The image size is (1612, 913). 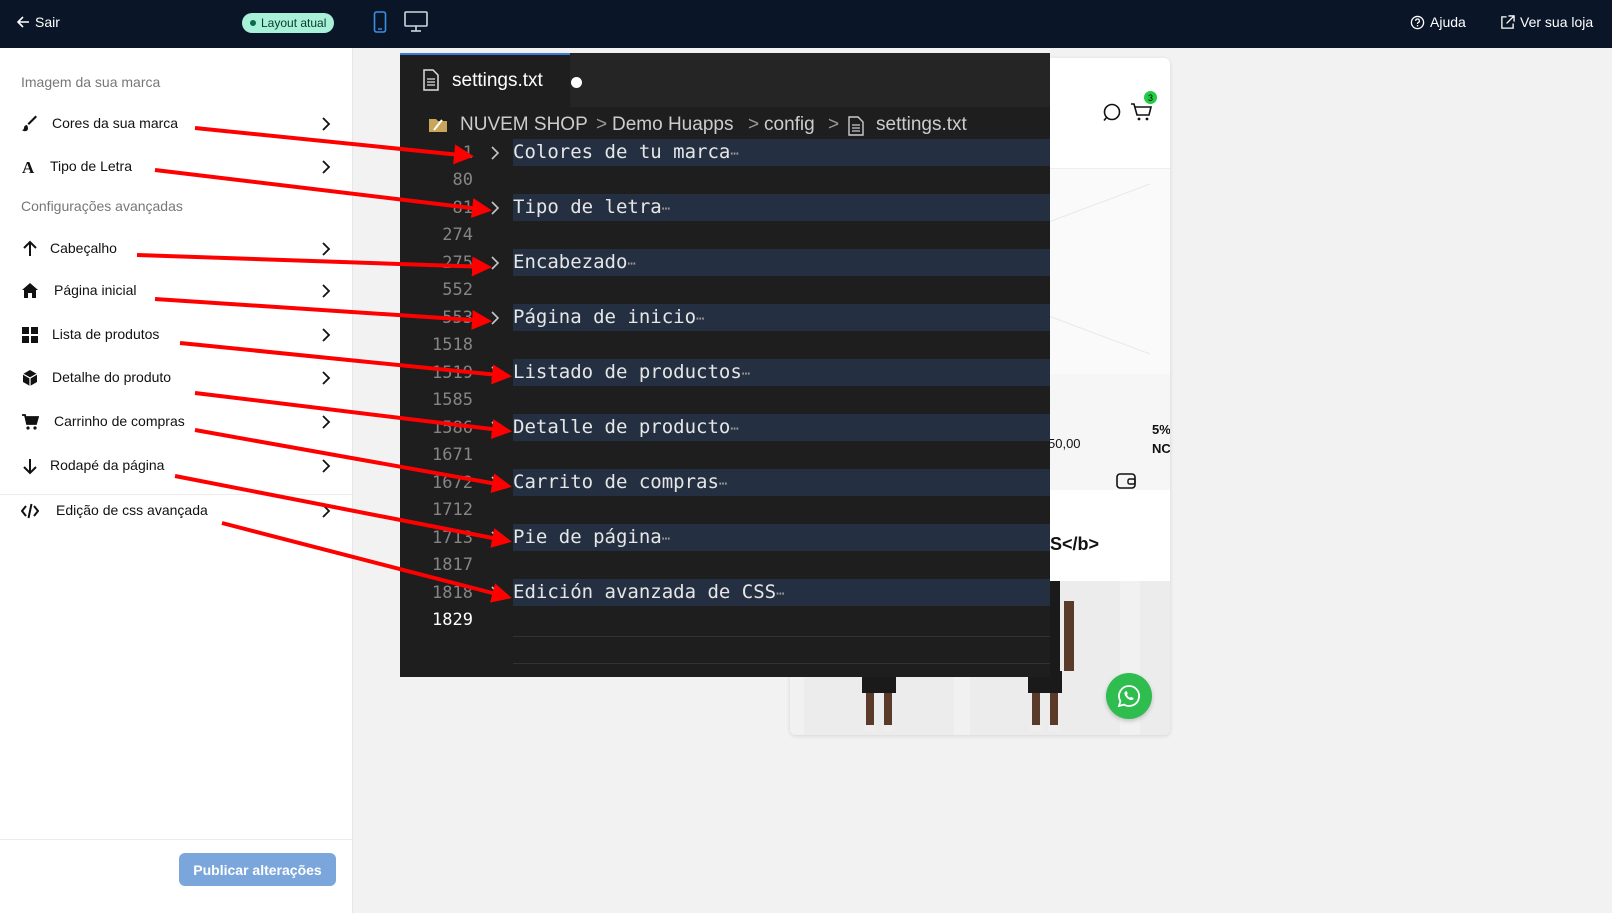 I want to click on folded-region-label: Tipo de letra⋯, so click(x=591, y=207).